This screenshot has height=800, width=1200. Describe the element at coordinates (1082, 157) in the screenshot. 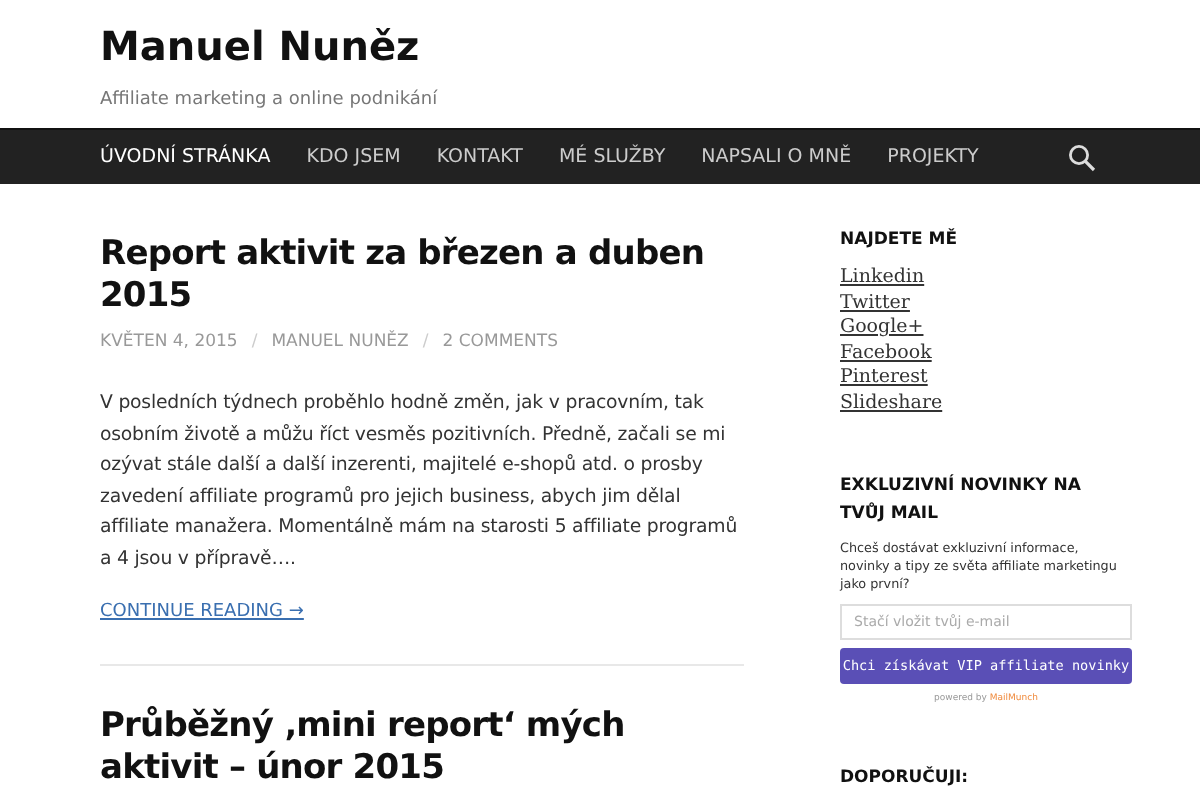

I see `search-icon` at that location.